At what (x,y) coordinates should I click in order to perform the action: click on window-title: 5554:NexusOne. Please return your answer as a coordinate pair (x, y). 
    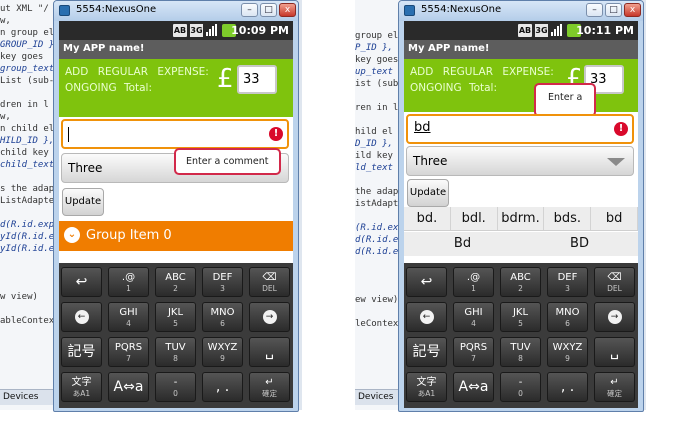
    Looking at the image, I should click on (116, 9).